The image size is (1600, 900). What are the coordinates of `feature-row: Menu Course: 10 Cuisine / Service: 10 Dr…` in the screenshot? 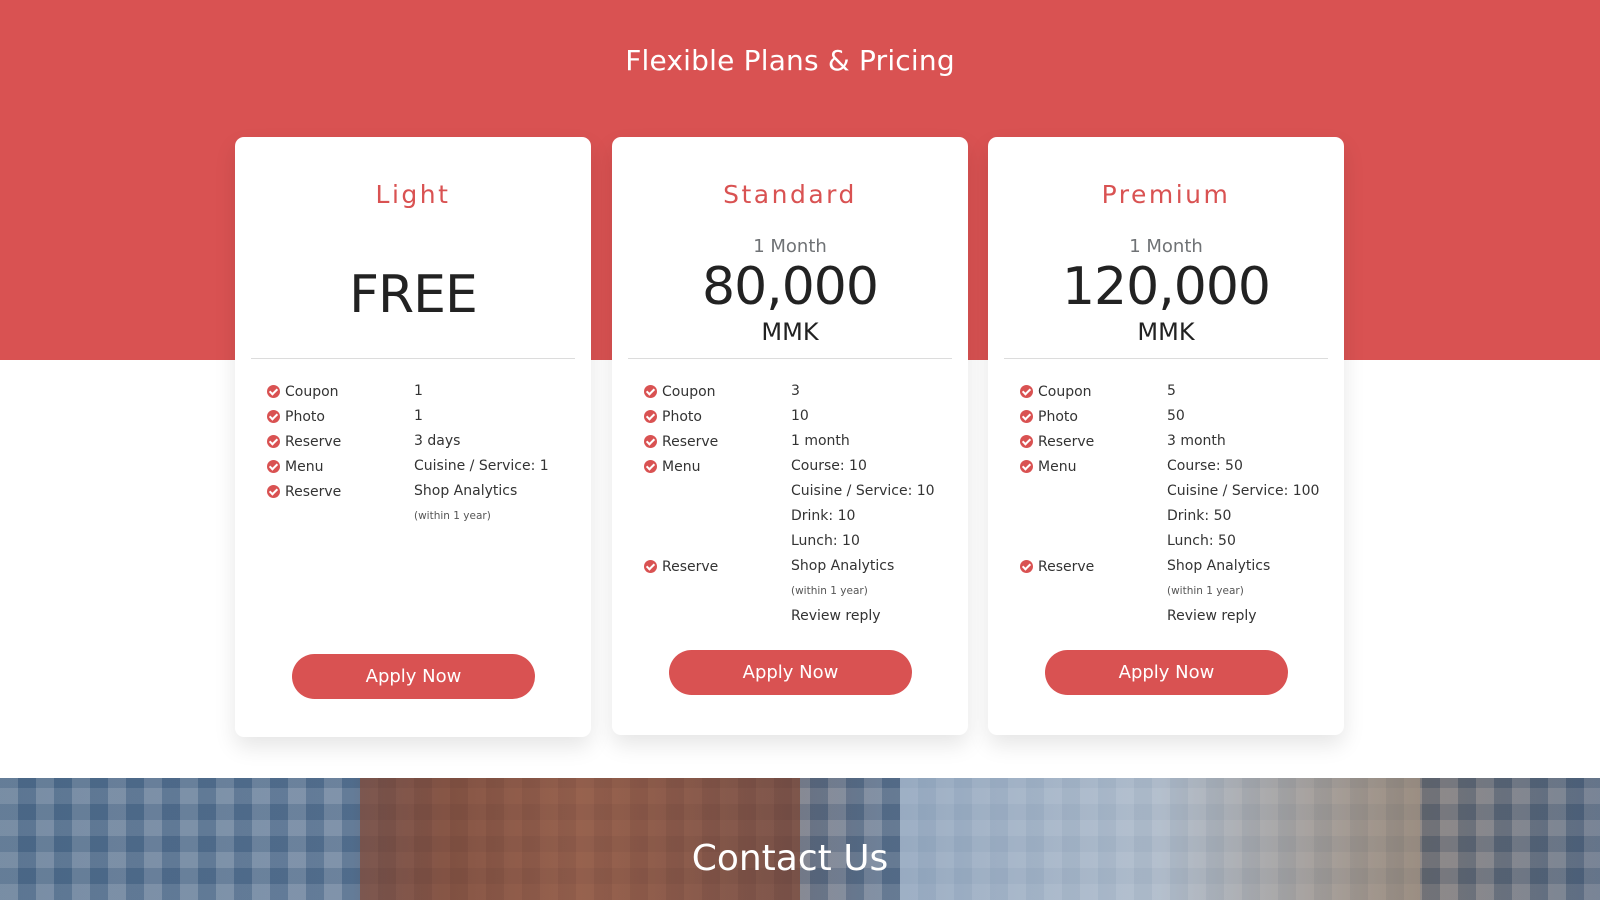 It's located at (798, 504).